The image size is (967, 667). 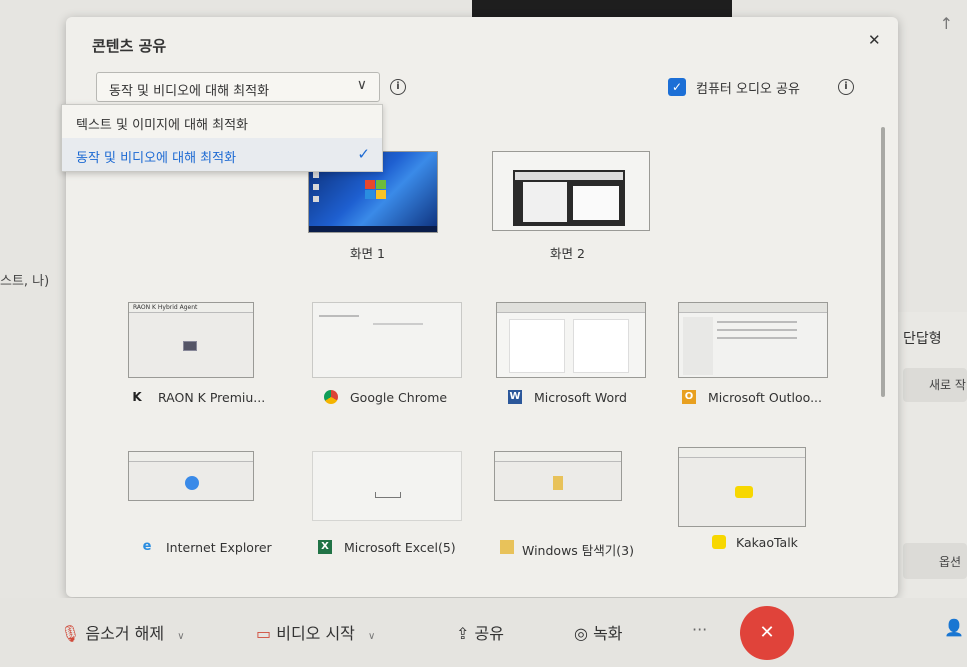 What do you see at coordinates (608, 633) in the screenshot?
I see `record-label: 녹화` at bounding box center [608, 633].